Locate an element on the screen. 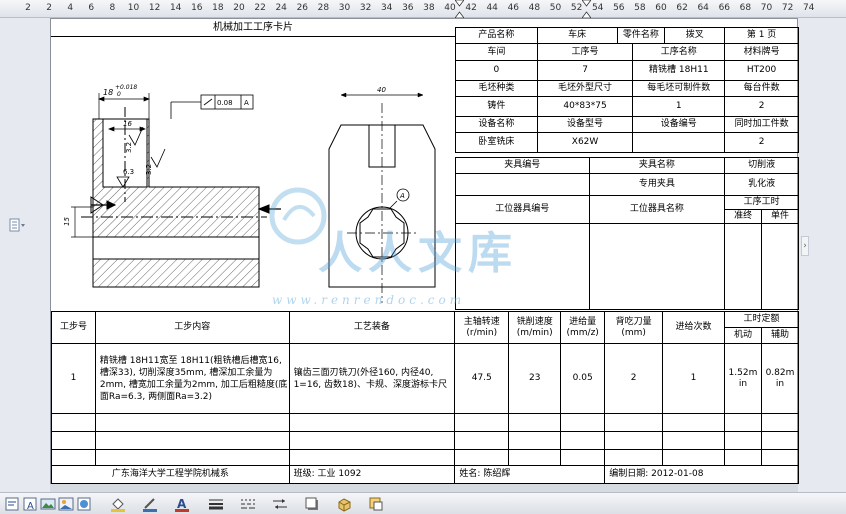 The image size is (846, 514). ruler-number: 72 is located at coordinates (787, 8).